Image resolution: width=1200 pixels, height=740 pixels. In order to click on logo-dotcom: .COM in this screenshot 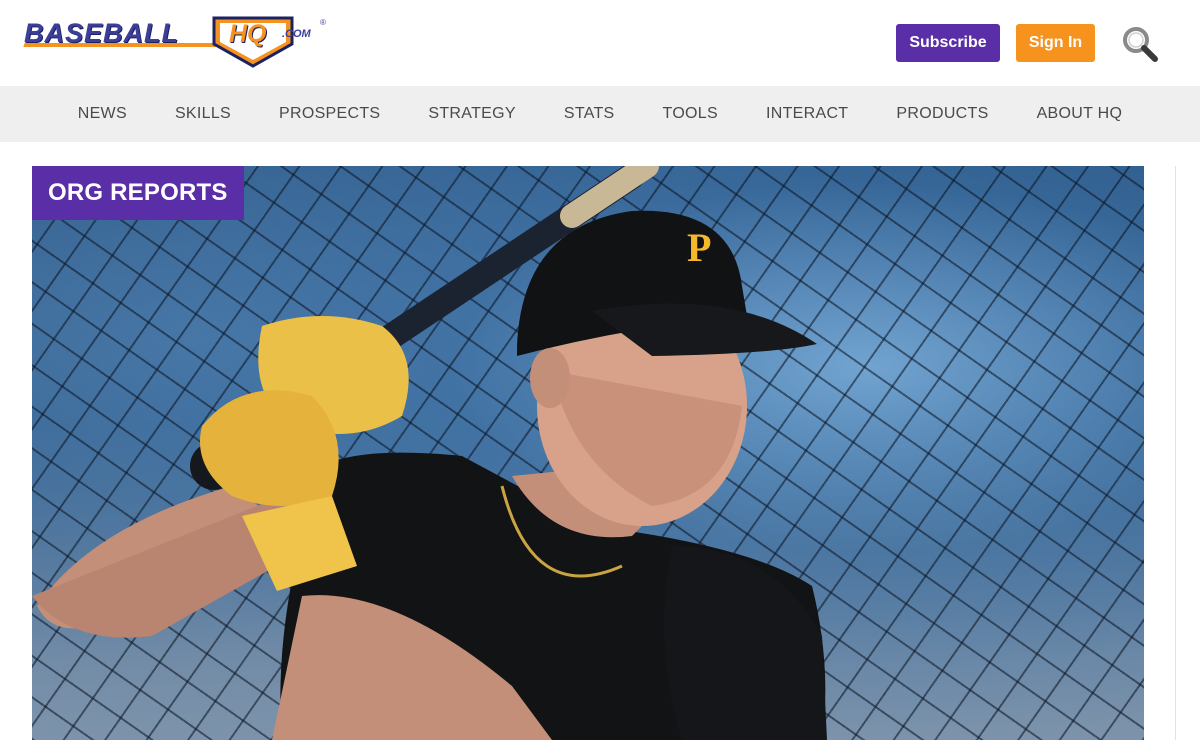, I will do `click(296, 34)`.